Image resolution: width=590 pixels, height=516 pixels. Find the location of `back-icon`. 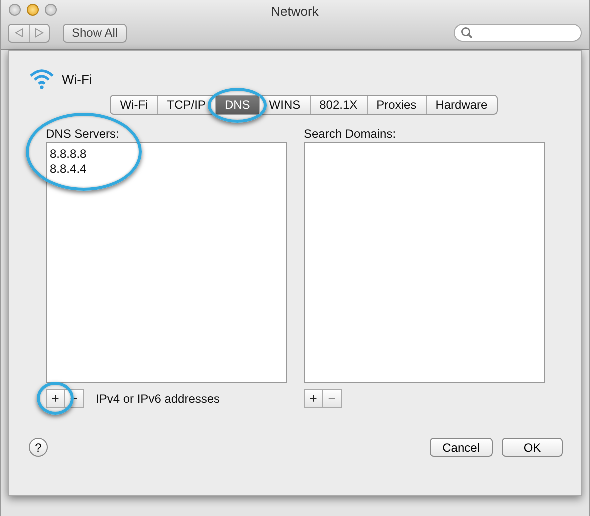

back-icon is located at coordinates (19, 33).